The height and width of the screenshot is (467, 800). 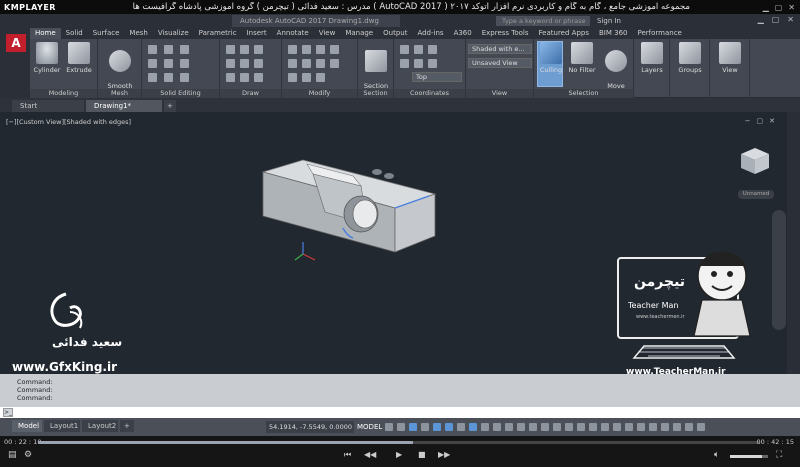 What do you see at coordinates (473, 427) in the screenshot?
I see `object-snap-icon` at bounding box center [473, 427].